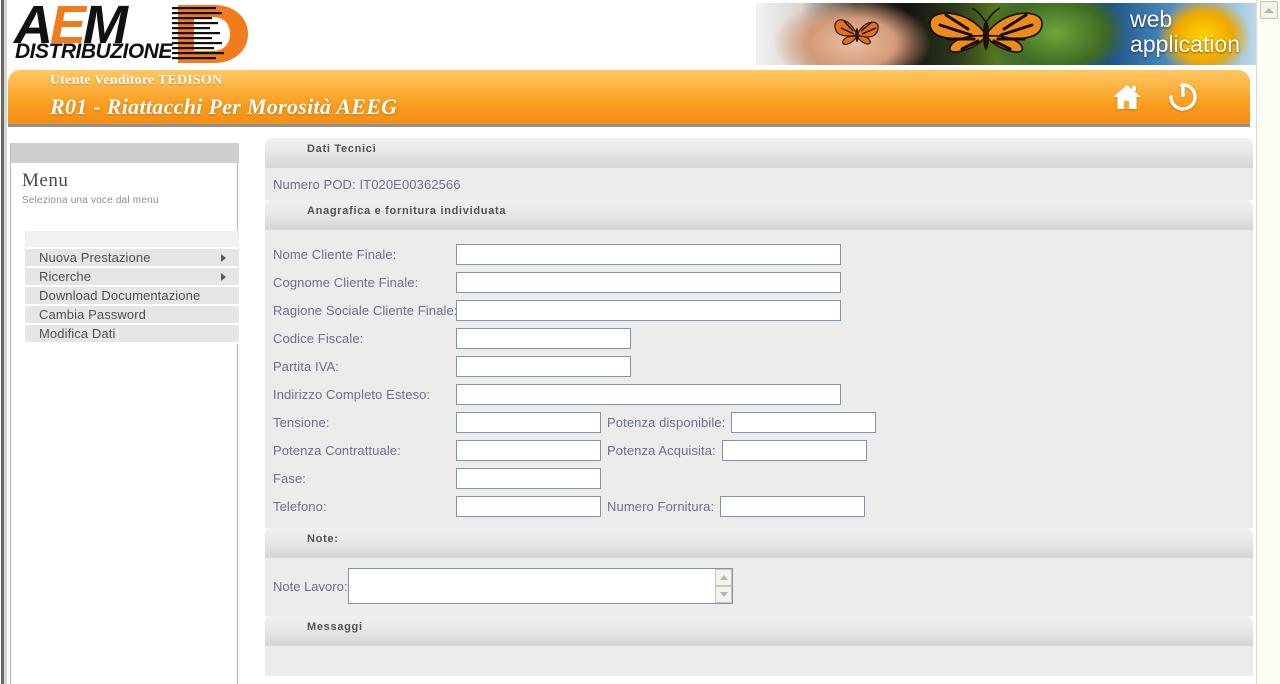 The width and height of the screenshot is (1280, 684). What do you see at coordinates (3, 342) in the screenshot?
I see `page-left-edge` at bounding box center [3, 342].